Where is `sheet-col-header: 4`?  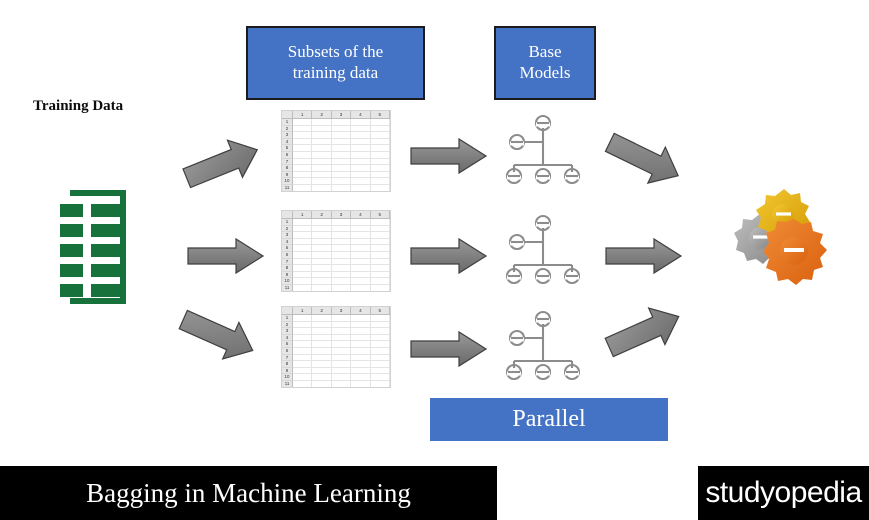
sheet-col-header: 4 is located at coordinates (361, 115).